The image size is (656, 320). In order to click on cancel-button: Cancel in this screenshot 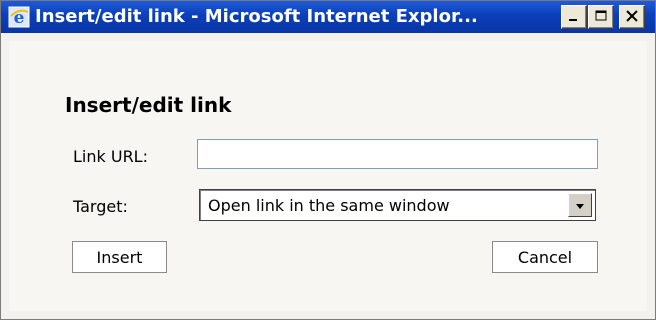, I will do `click(545, 257)`.